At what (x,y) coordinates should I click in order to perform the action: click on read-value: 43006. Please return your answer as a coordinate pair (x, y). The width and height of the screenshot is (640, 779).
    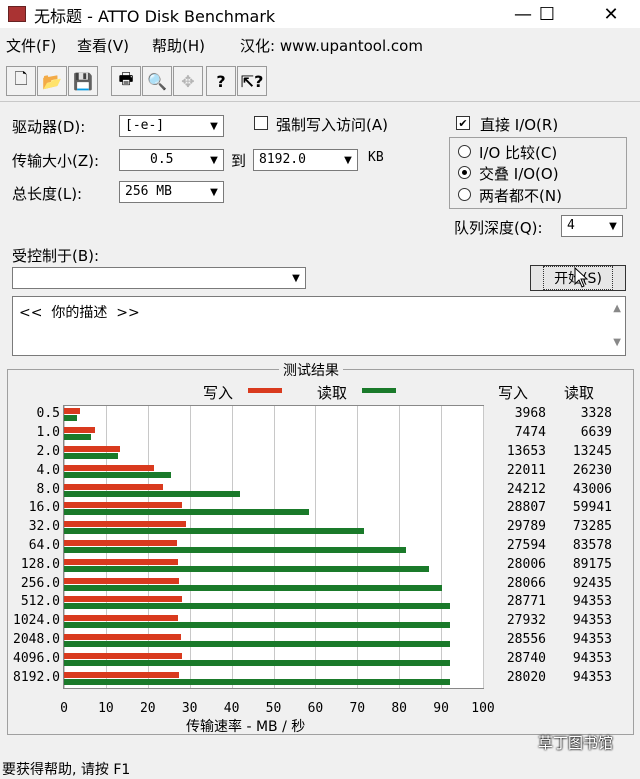
    Looking at the image, I should click on (592, 489).